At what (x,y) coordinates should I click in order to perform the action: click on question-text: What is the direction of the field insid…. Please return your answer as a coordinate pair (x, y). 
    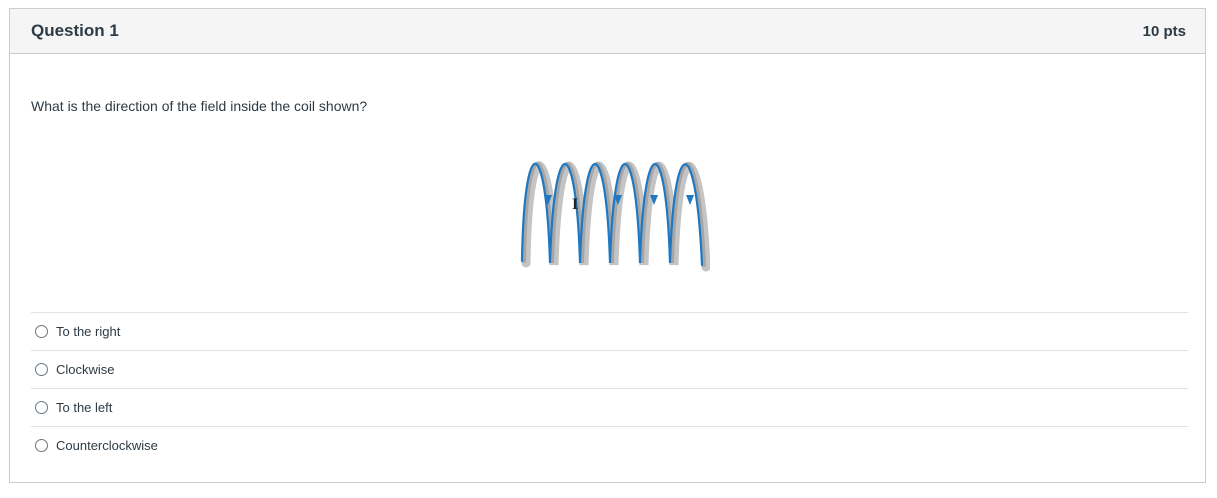
    Looking at the image, I should click on (199, 106).